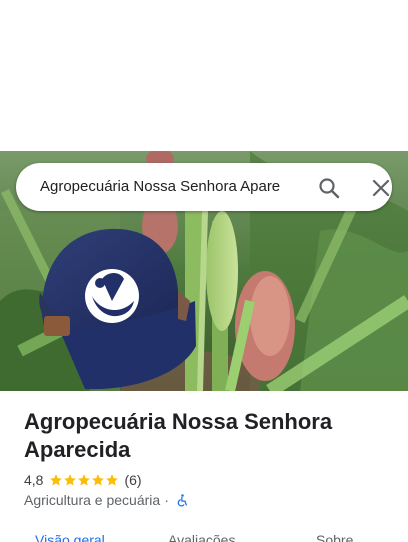  Describe the element at coordinates (182, 500) in the screenshot. I see `wheelchair-accessible-icon` at that location.